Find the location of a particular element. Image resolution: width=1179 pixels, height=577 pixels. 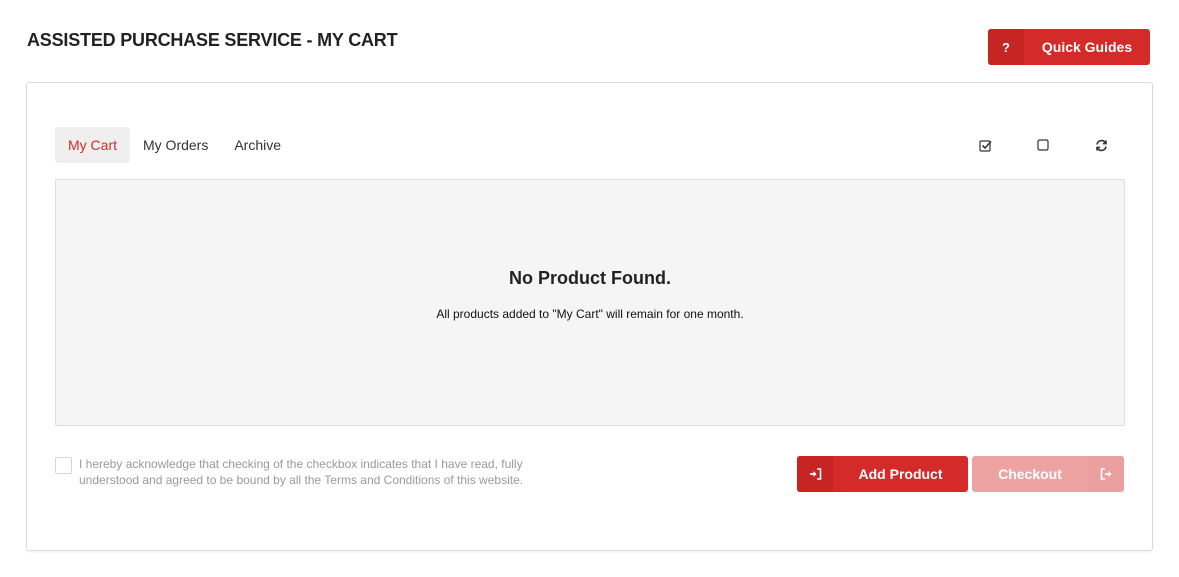

sign-out-icon is located at coordinates (1106, 474).